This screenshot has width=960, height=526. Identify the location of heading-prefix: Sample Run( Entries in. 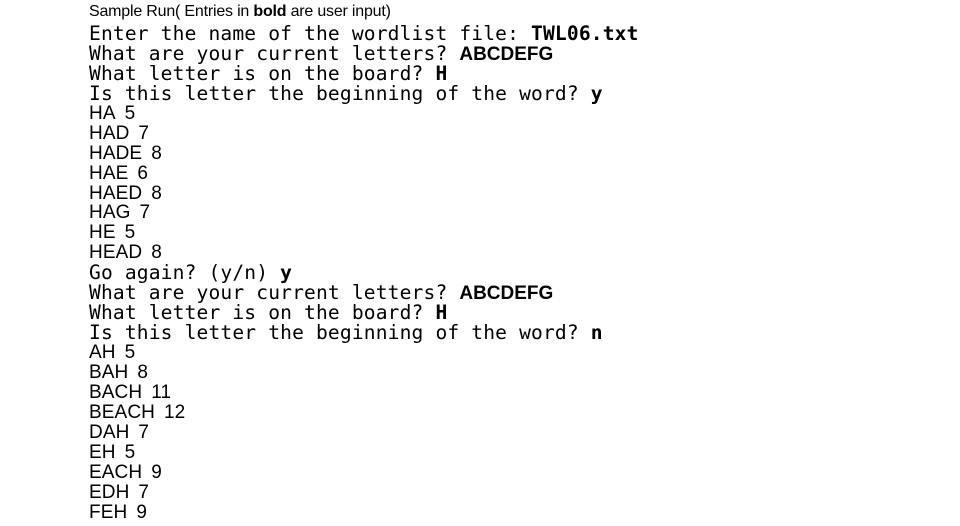
(171, 11).